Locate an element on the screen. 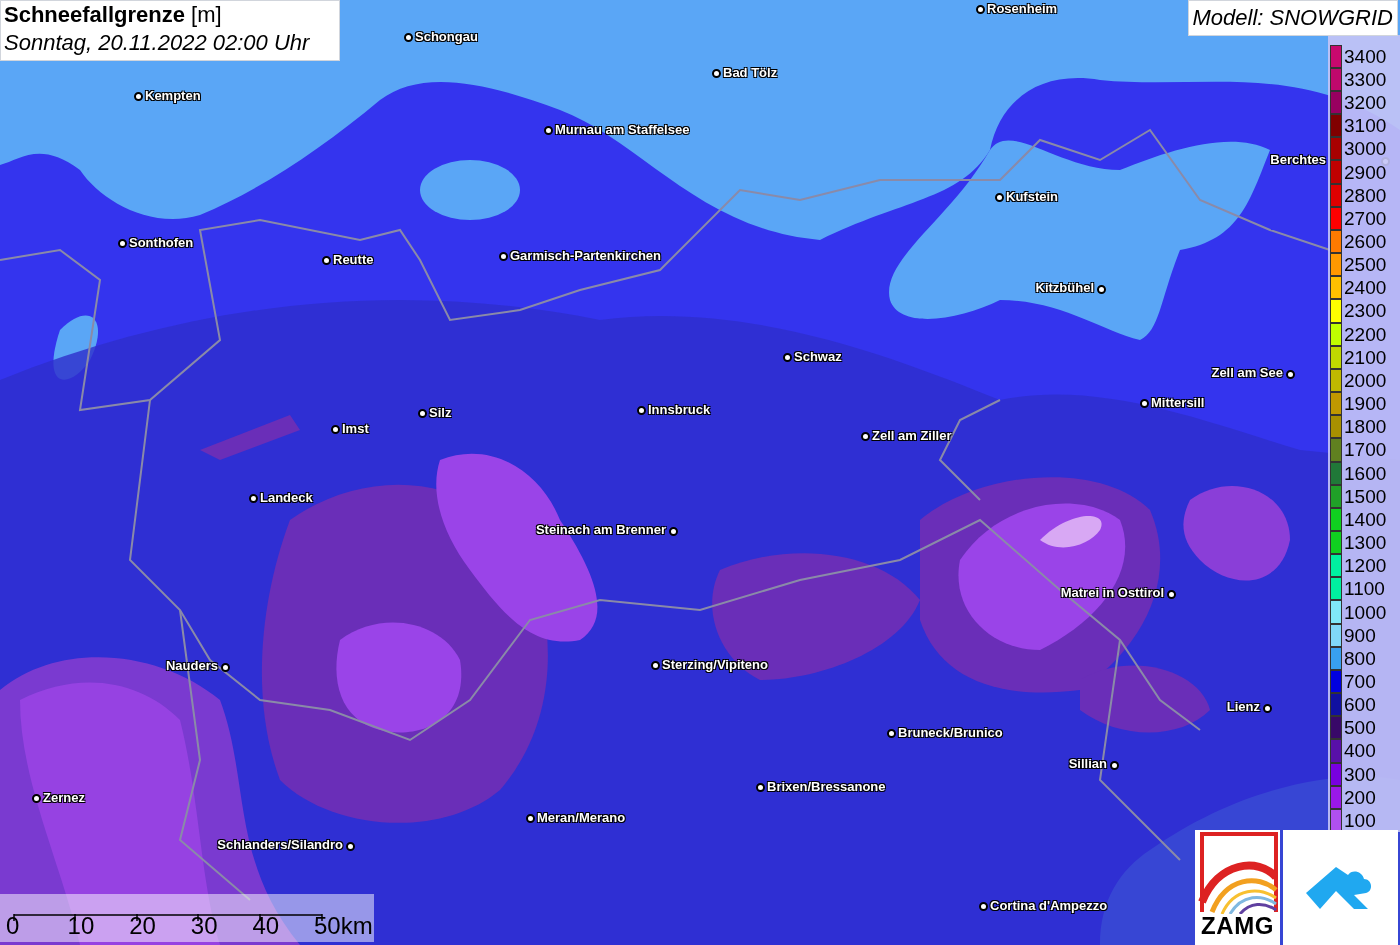 This screenshot has width=1400, height=945. legend-label: 2400 is located at coordinates (1365, 288).